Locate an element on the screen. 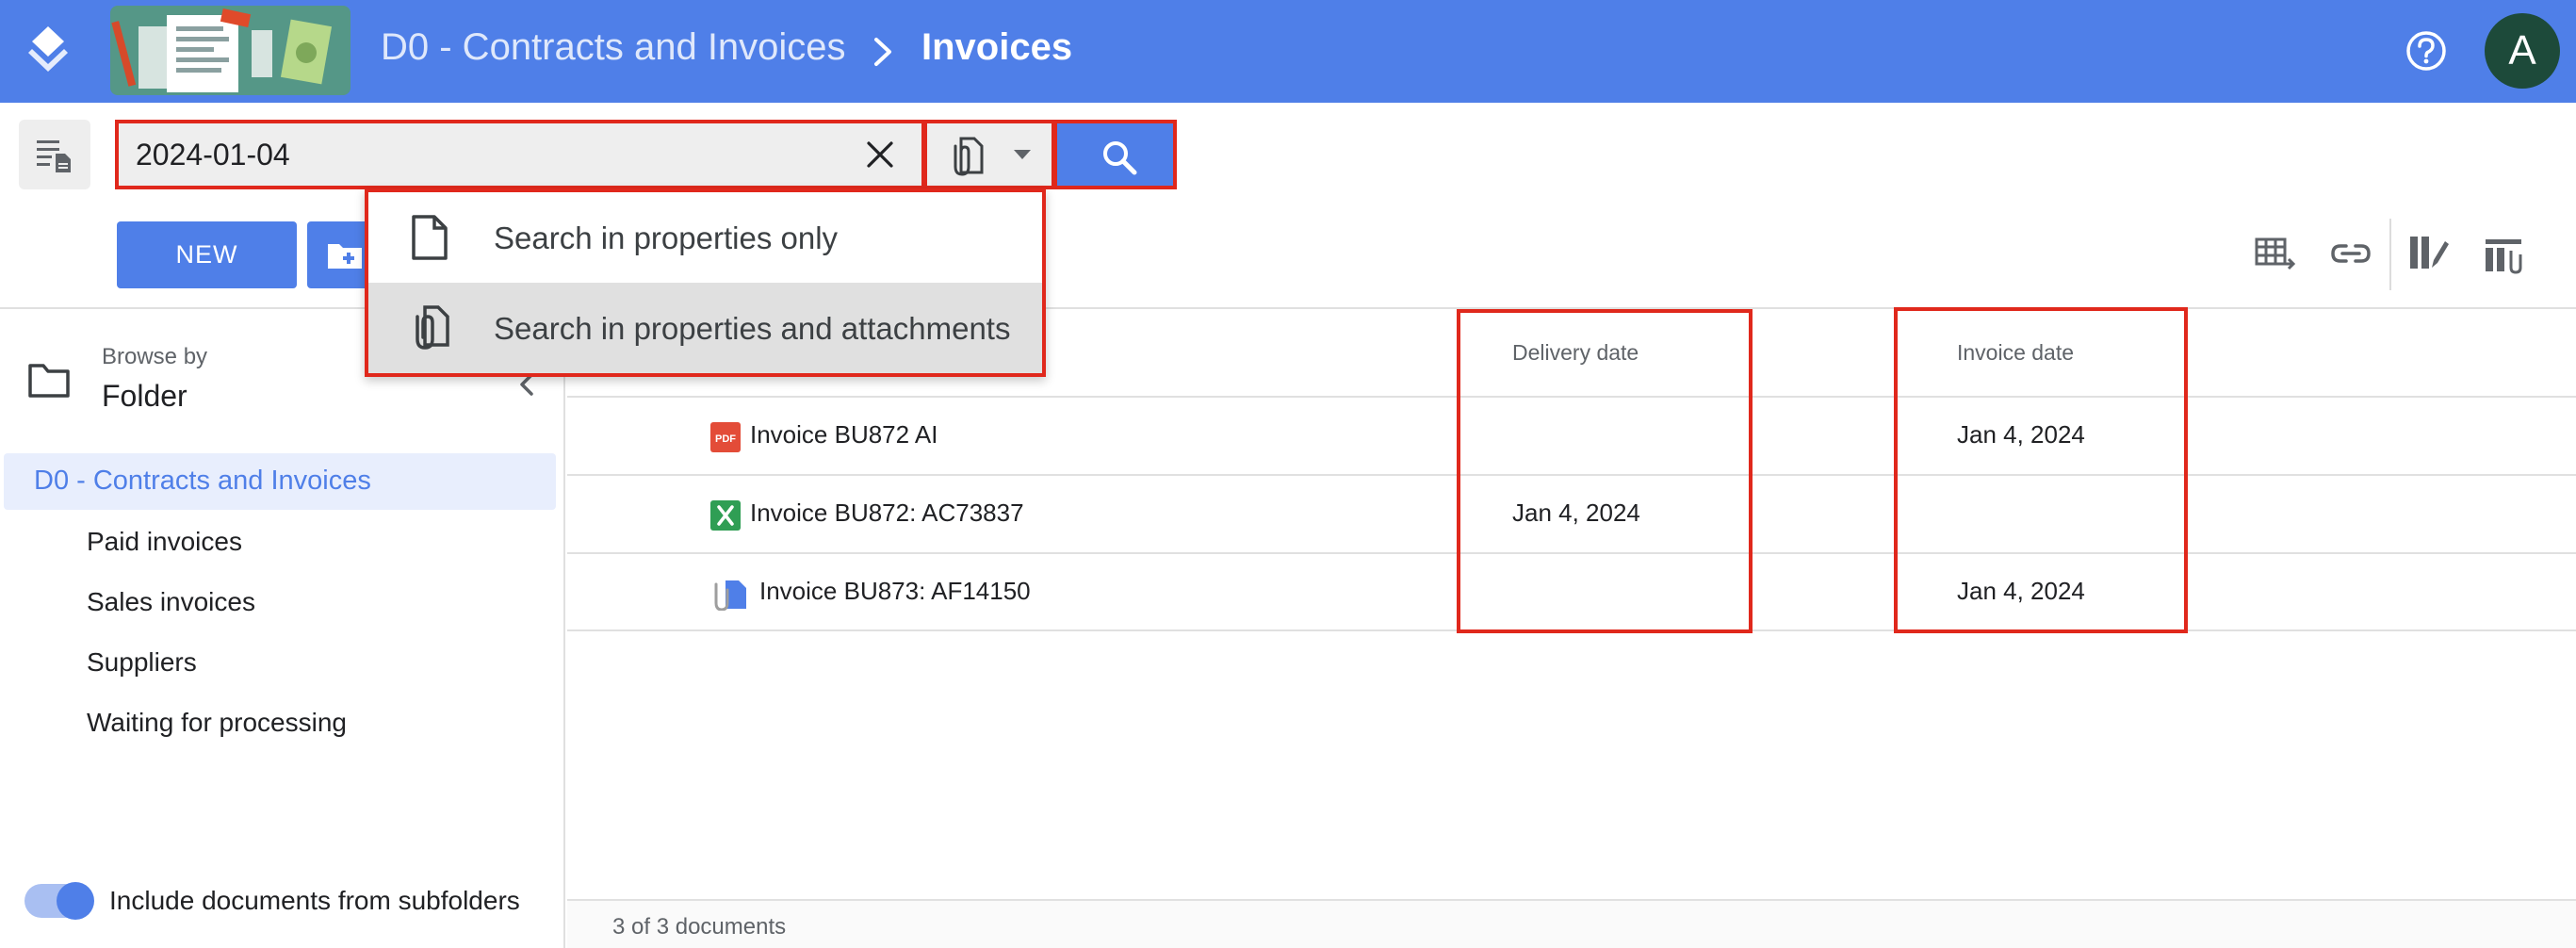  sidebar-item-root: D0 - Contracts and Invoices is located at coordinates (280, 482).